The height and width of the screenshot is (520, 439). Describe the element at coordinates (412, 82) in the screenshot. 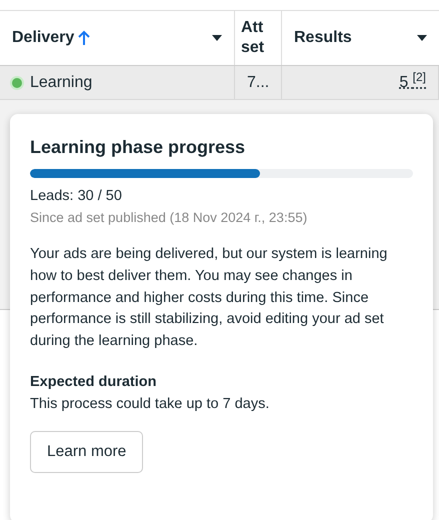

I see `result-value: 5 $^{[2]}$` at that location.